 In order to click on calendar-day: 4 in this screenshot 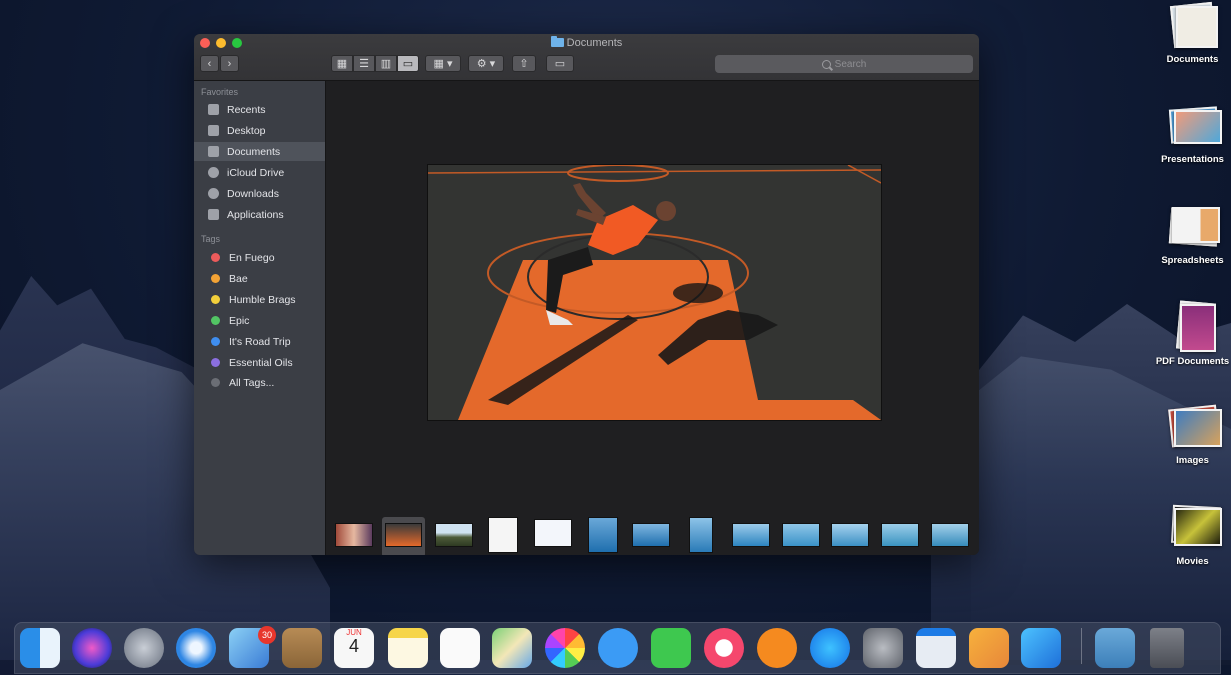, I will do `click(353, 646)`.